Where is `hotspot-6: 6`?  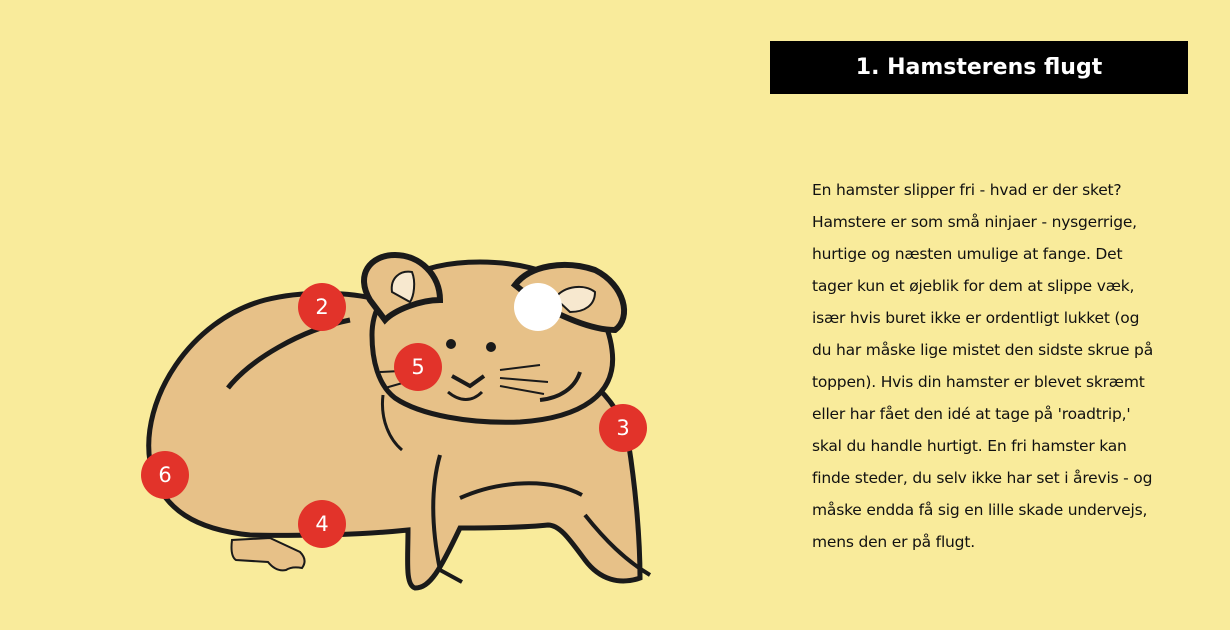 hotspot-6: 6 is located at coordinates (165, 475).